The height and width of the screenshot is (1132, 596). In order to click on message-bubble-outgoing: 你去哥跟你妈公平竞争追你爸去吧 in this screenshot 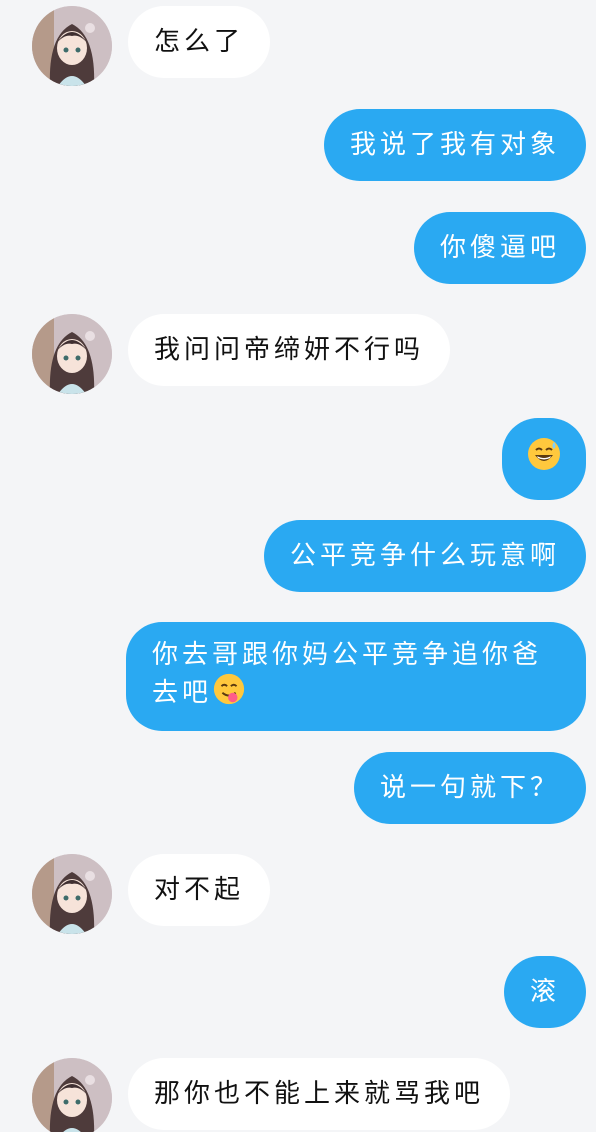, I will do `click(356, 676)`.